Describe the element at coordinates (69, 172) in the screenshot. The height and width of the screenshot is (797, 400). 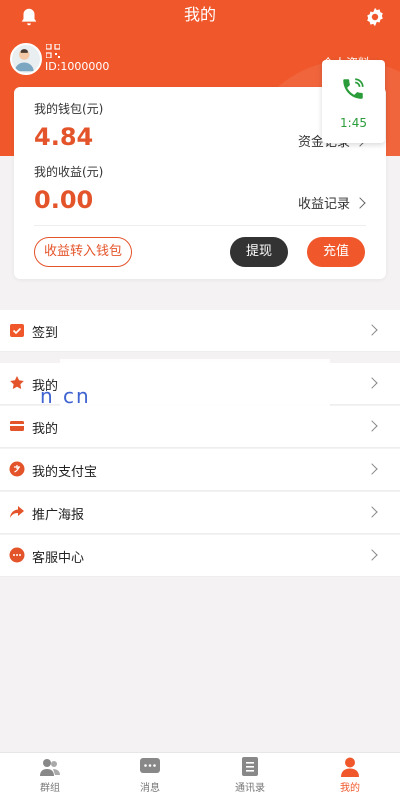
I see `income-label: 我的收益(元)` at that location.